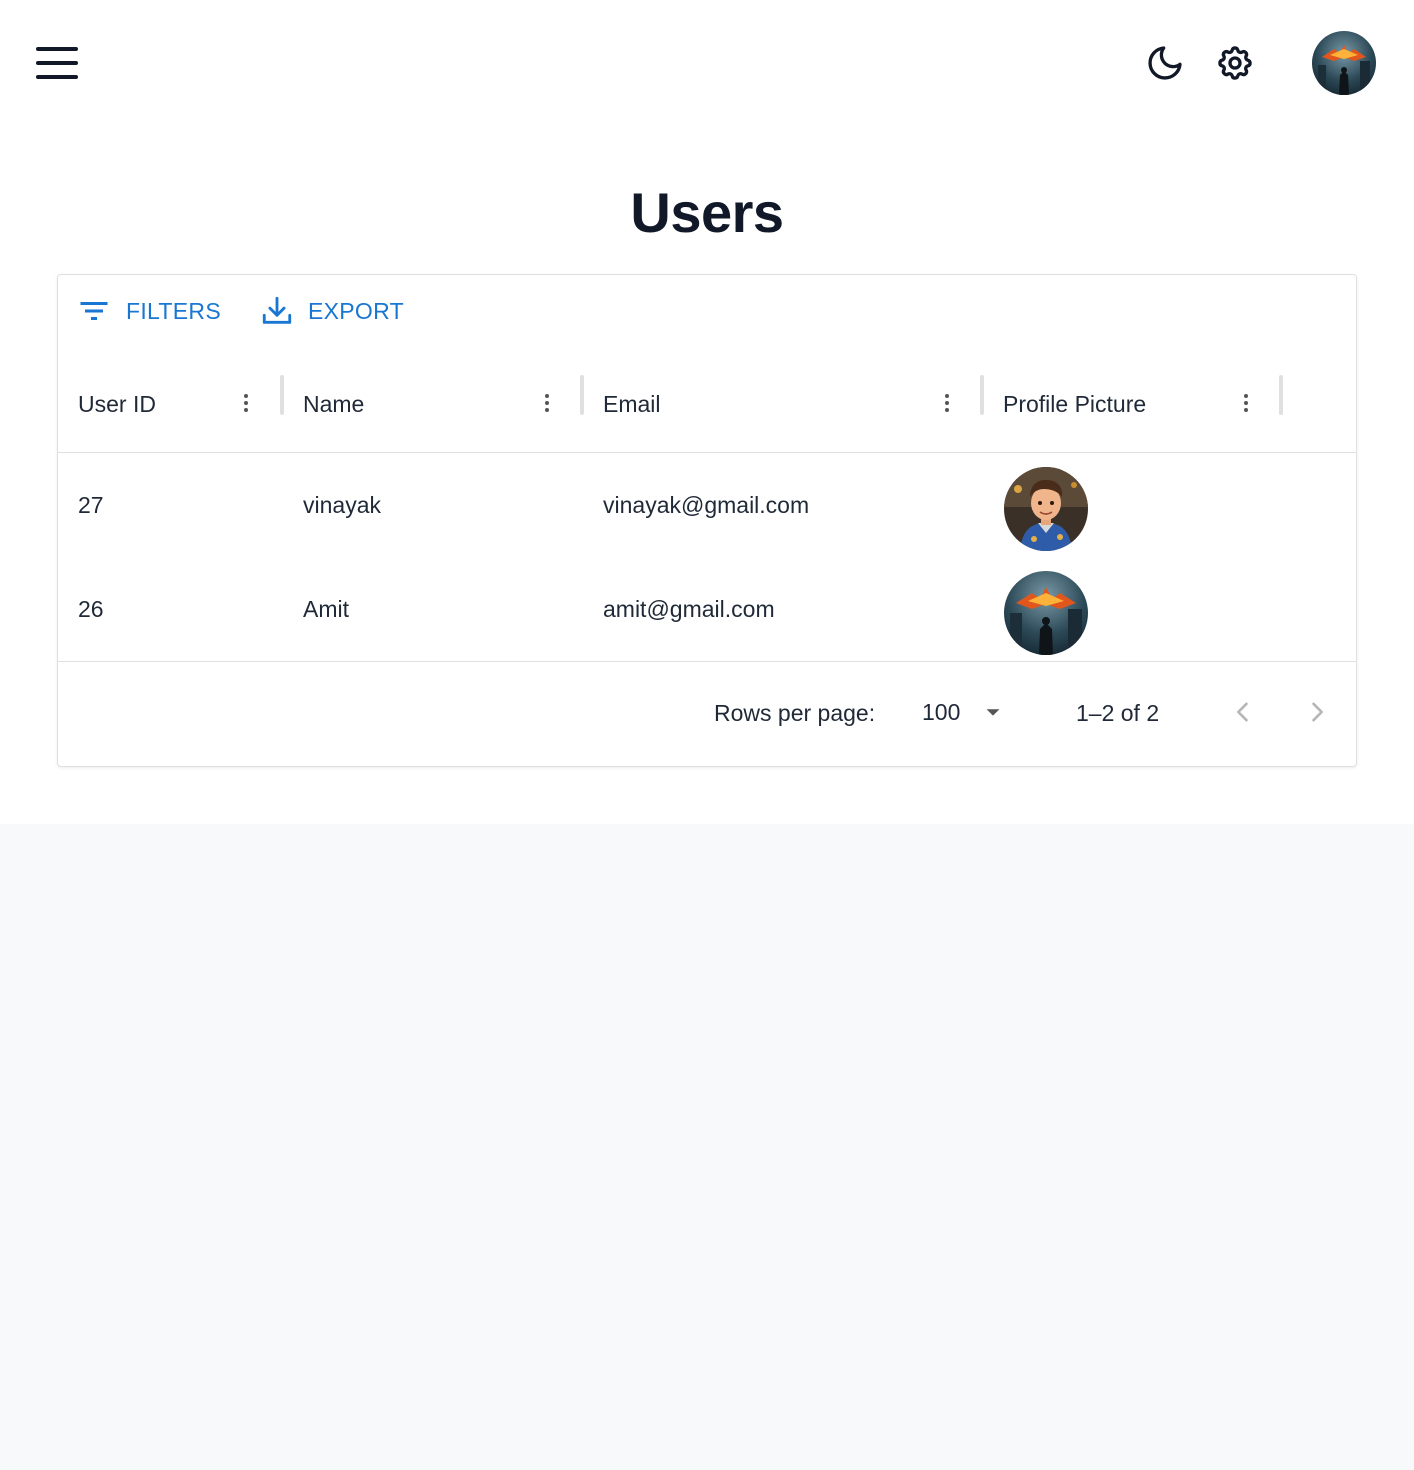  What do you see at coordinates (117, 404) in the screenshot?
I see `column-header-user-id: User ID` at bounding box center [117, 404].